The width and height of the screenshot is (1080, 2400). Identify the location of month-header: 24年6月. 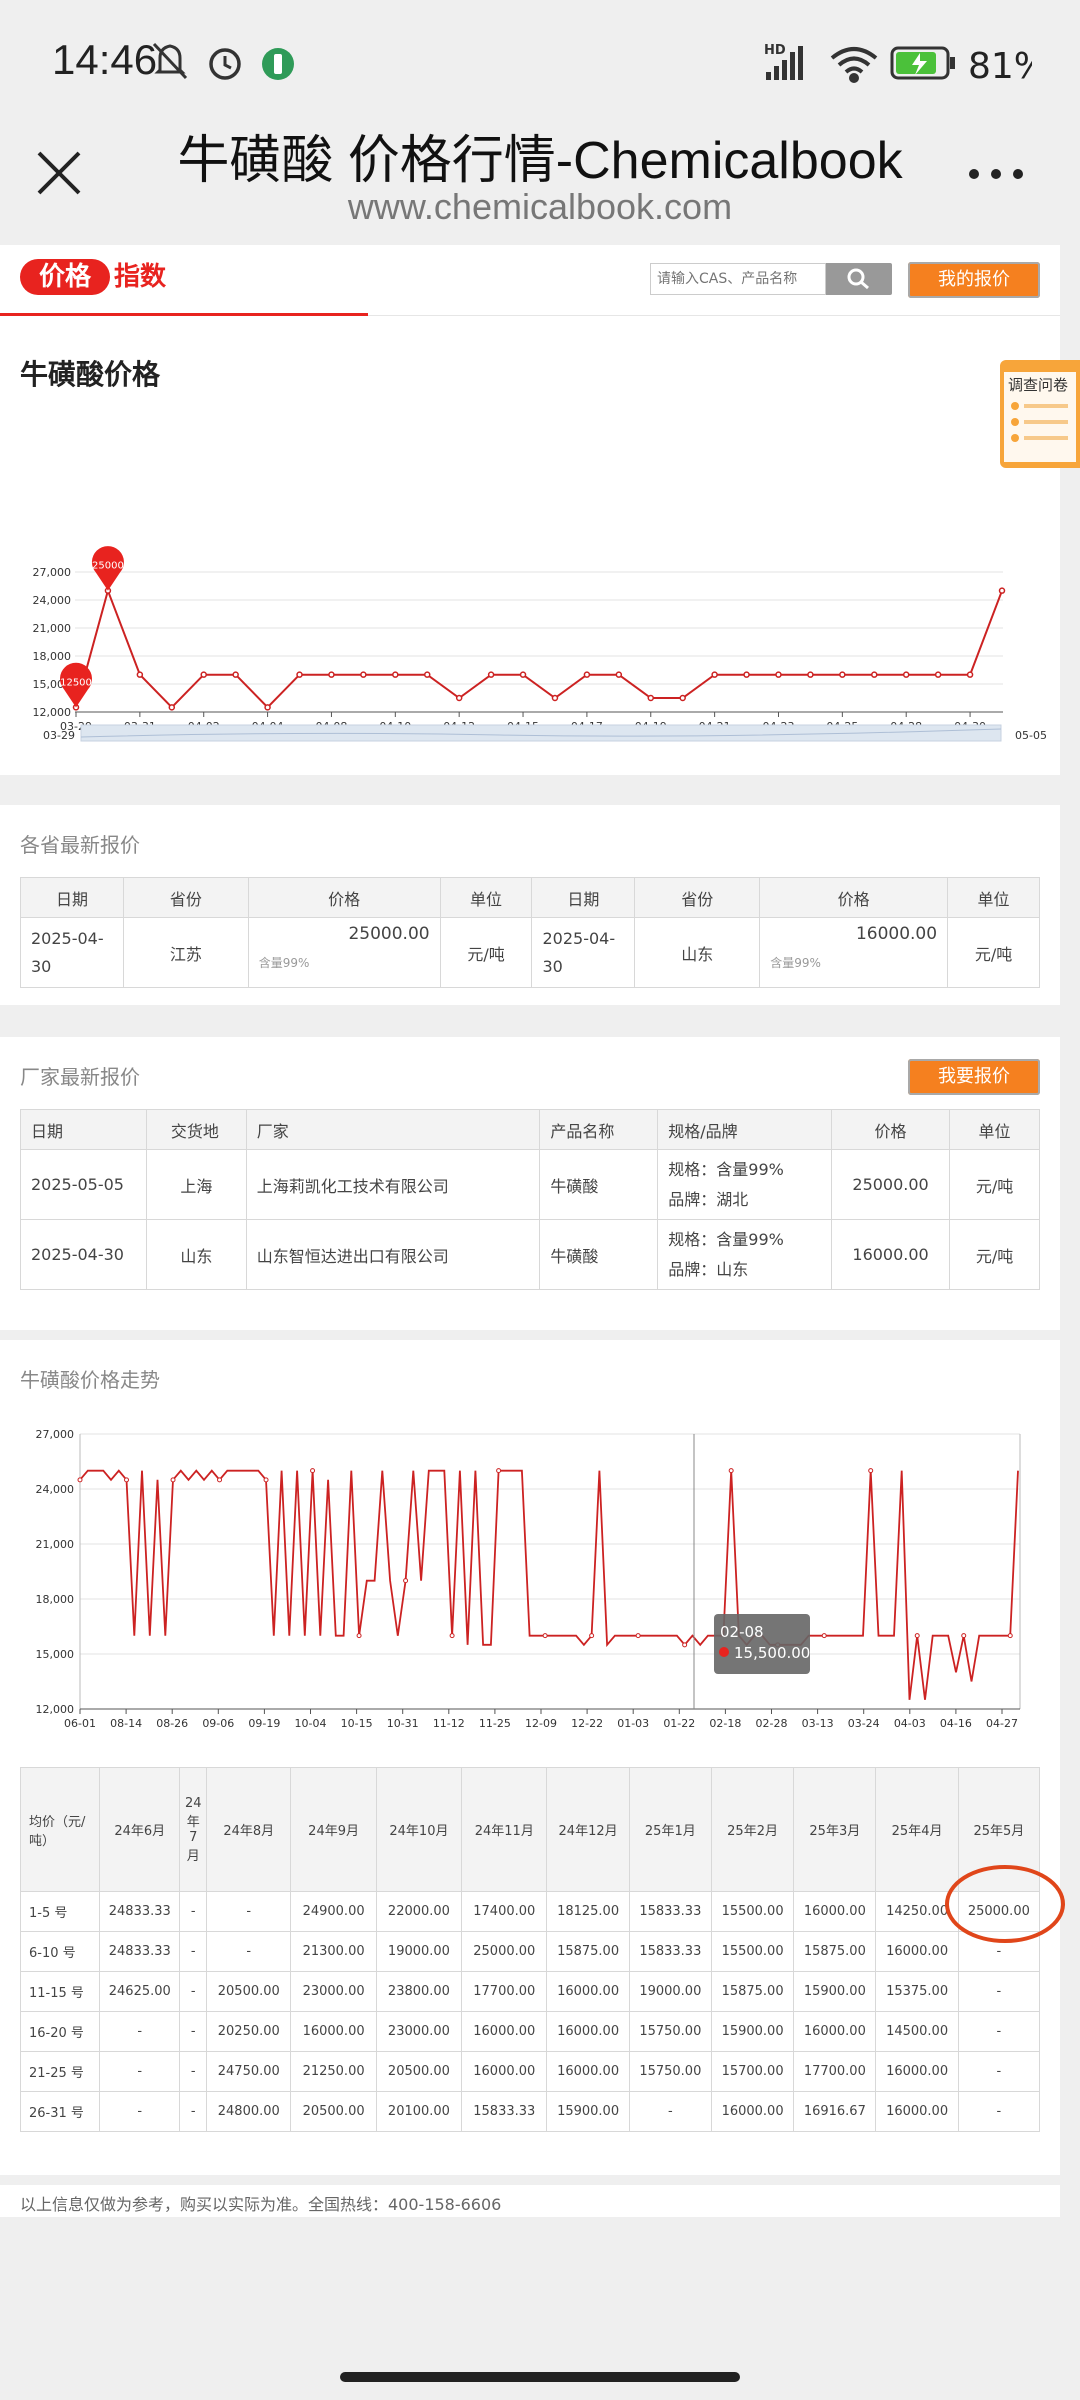
(140, 1829).